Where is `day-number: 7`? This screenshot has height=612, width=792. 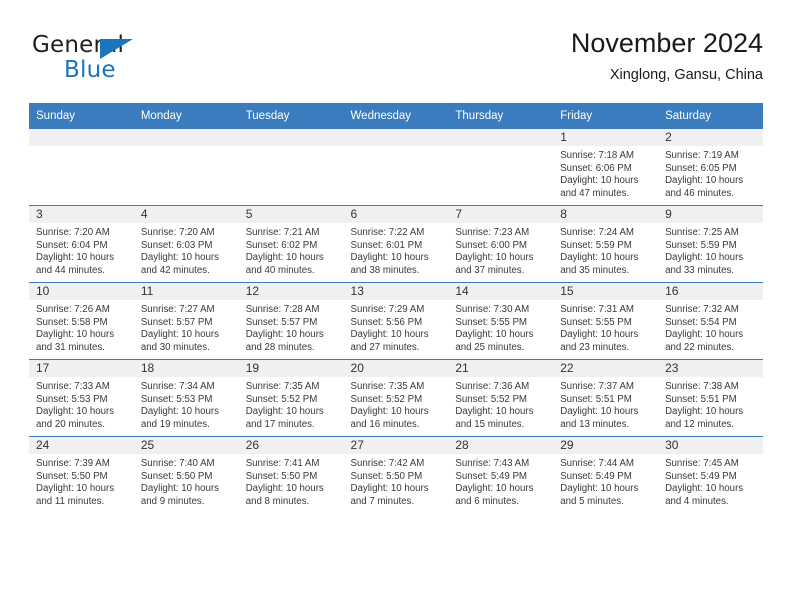 day-number: 7 is located at coordinates (501, 214).